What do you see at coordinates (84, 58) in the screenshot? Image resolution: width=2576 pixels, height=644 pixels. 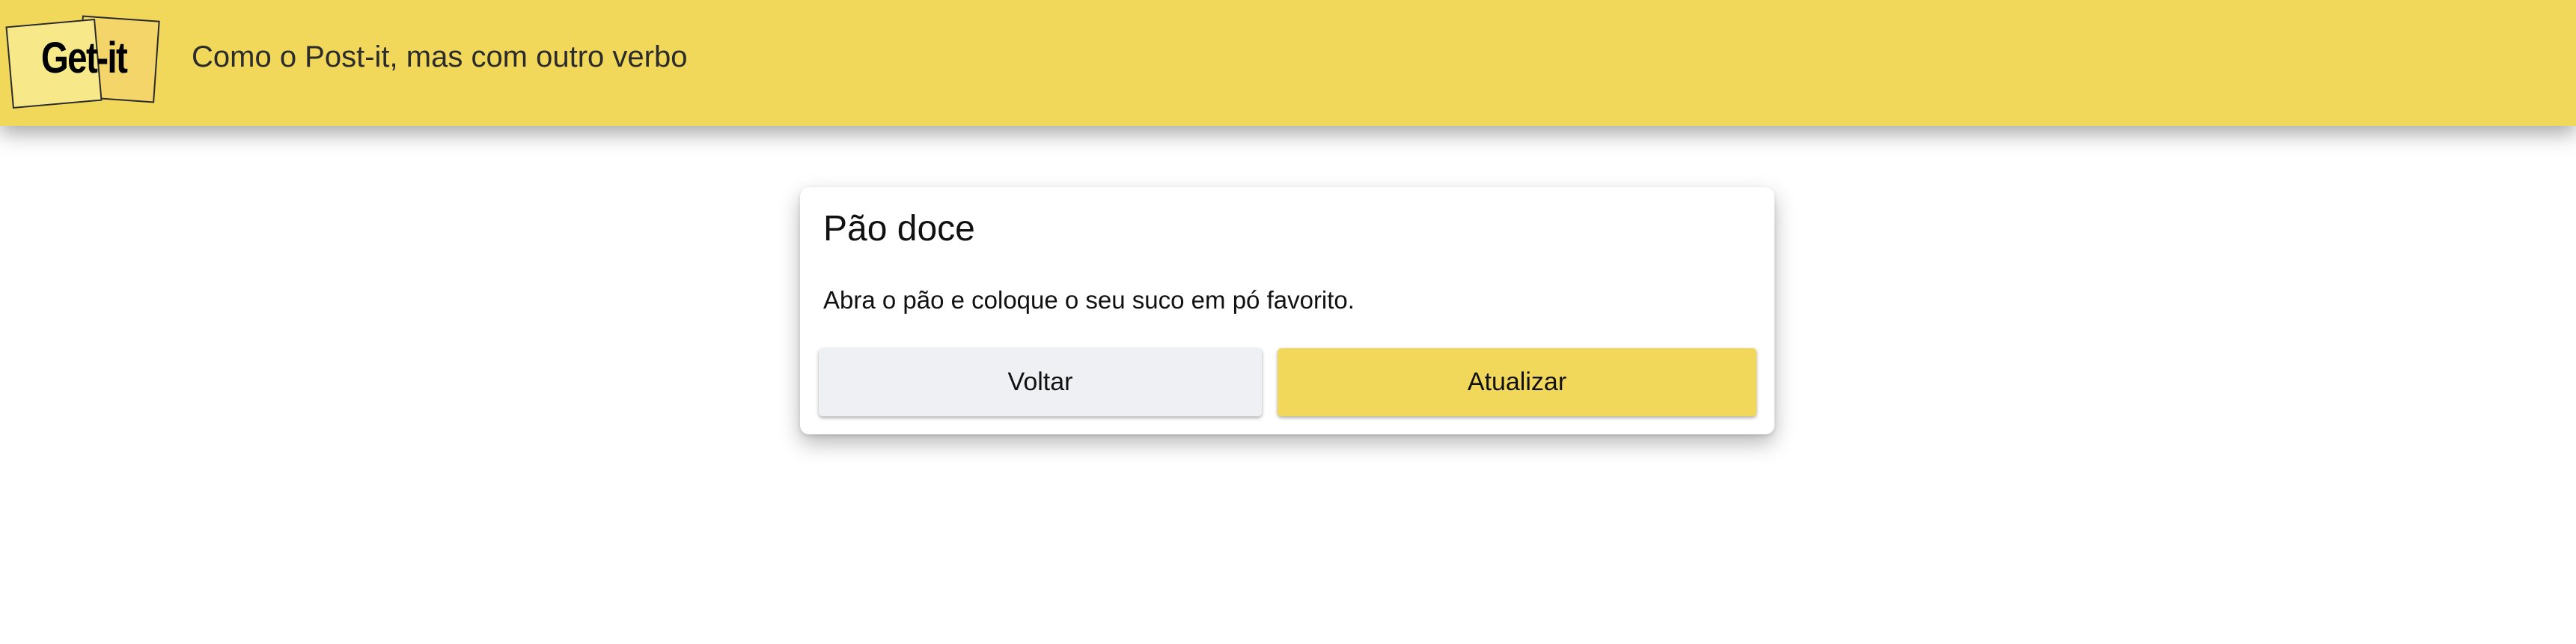 I see `logo-text: Get-it` at bounding box center [84, 58].